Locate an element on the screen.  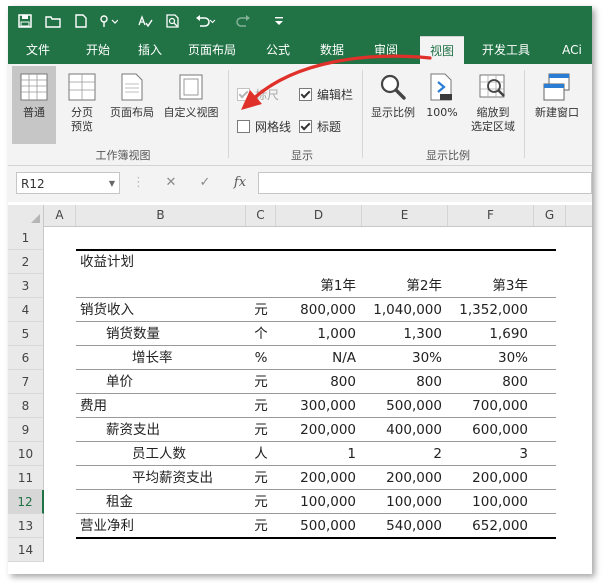
year2-value: 1,300 is located at coordinates (402, 334).